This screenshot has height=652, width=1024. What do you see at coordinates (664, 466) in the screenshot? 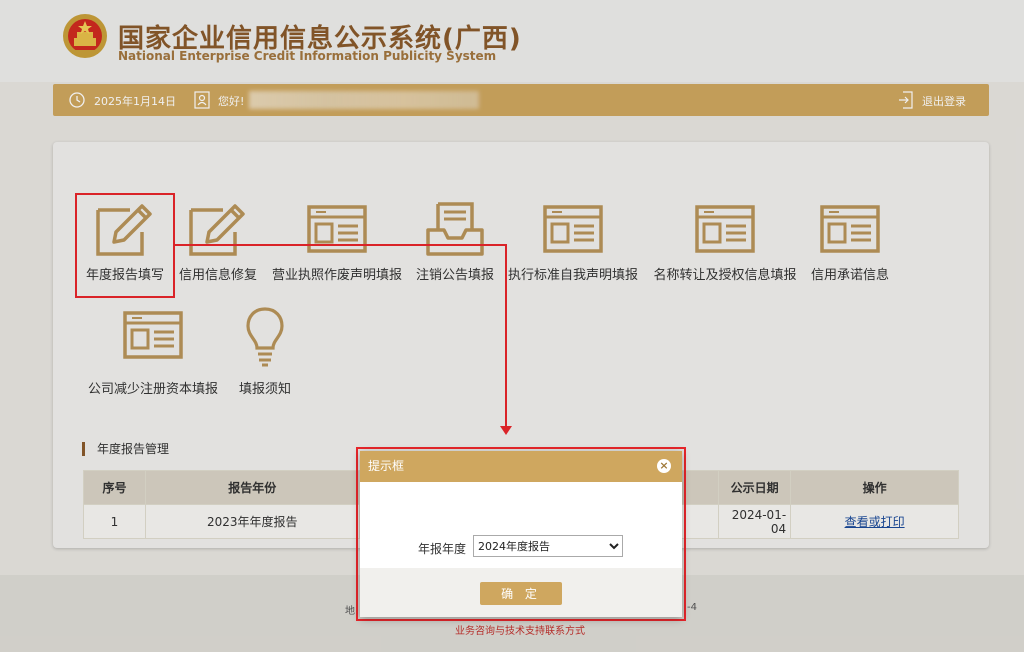
I see `close-icon: ×` at bounding box center [664, 466].